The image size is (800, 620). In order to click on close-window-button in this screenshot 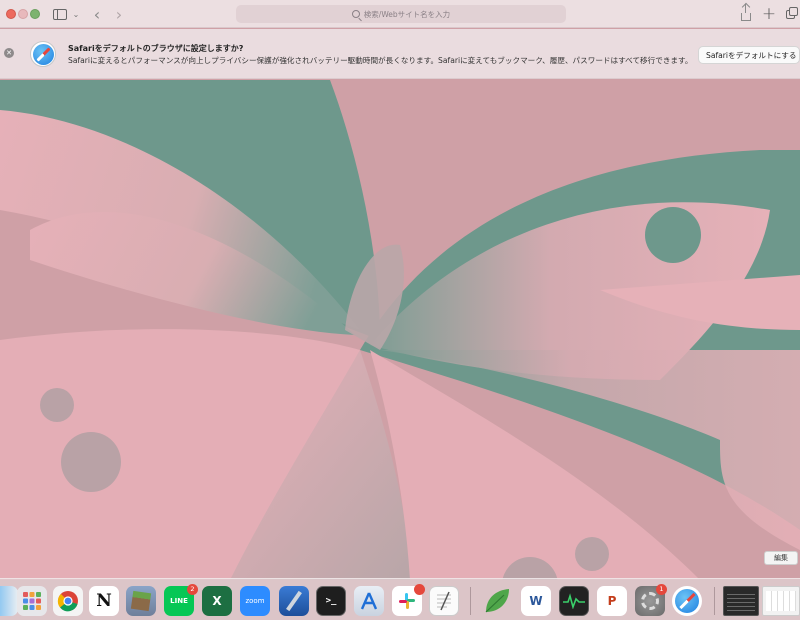, I will do `click(11, 14)`.